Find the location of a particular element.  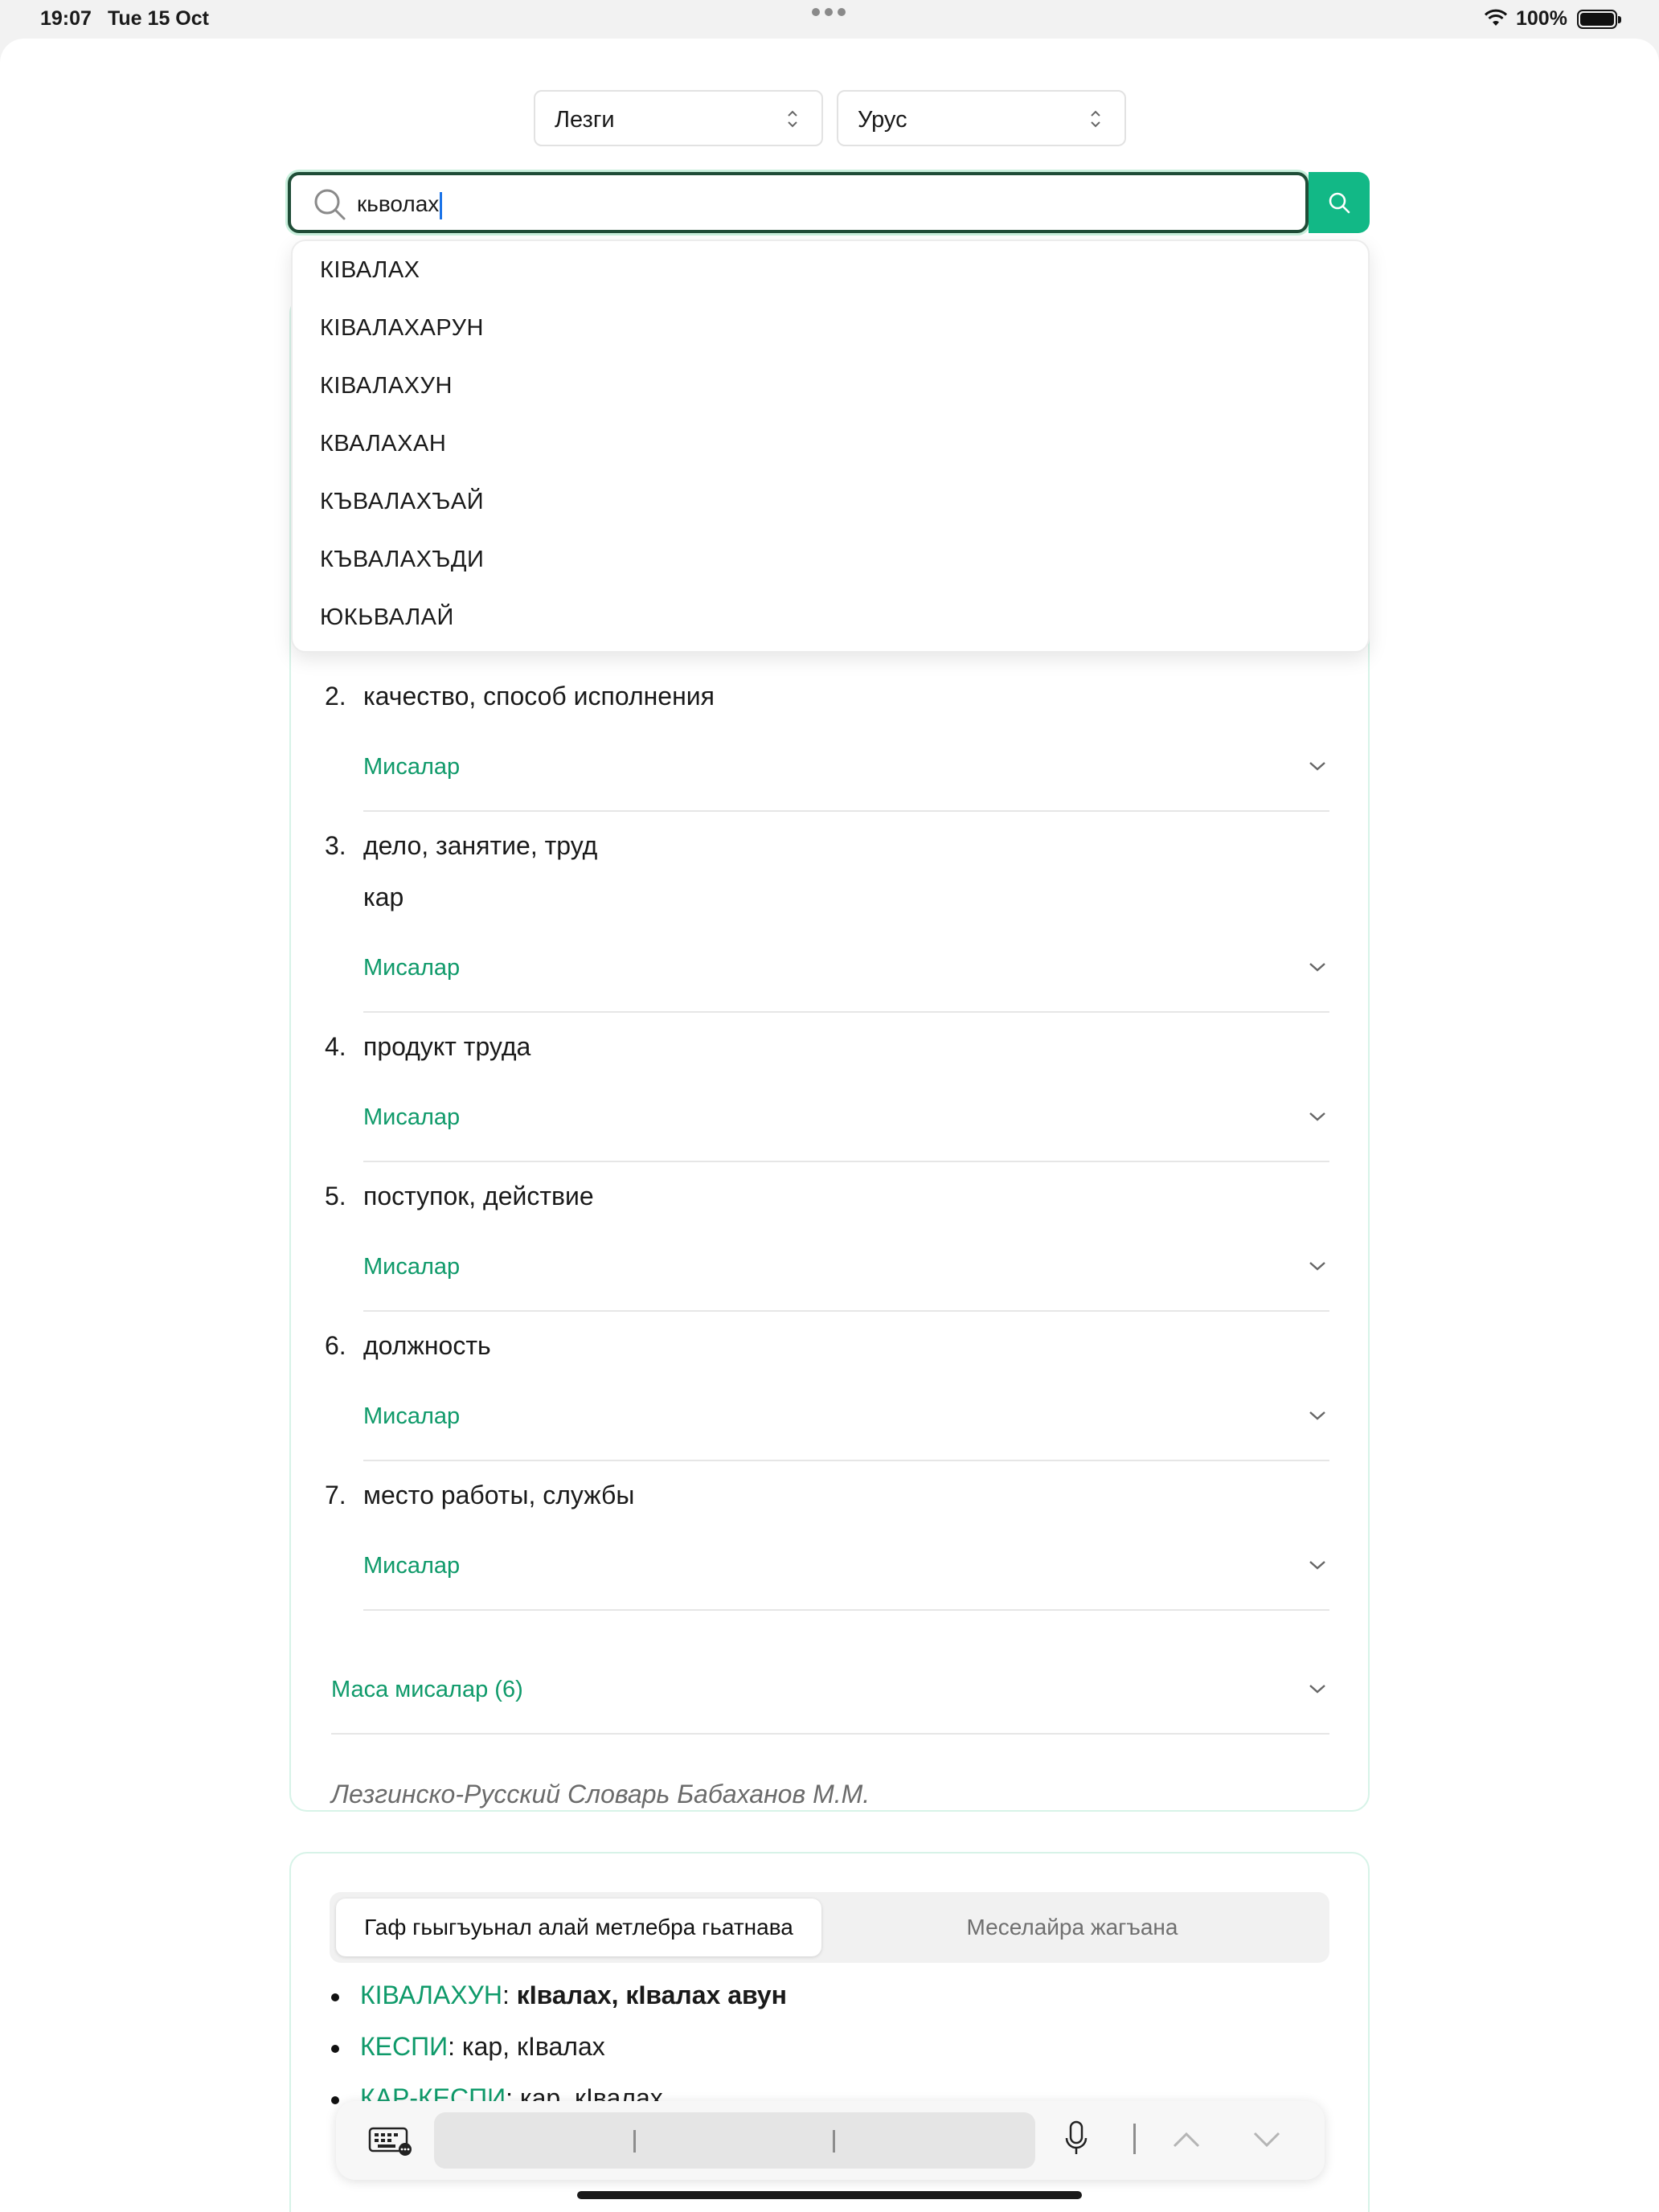

battery-percentage: 100% is located at coordinates (1541, 18).